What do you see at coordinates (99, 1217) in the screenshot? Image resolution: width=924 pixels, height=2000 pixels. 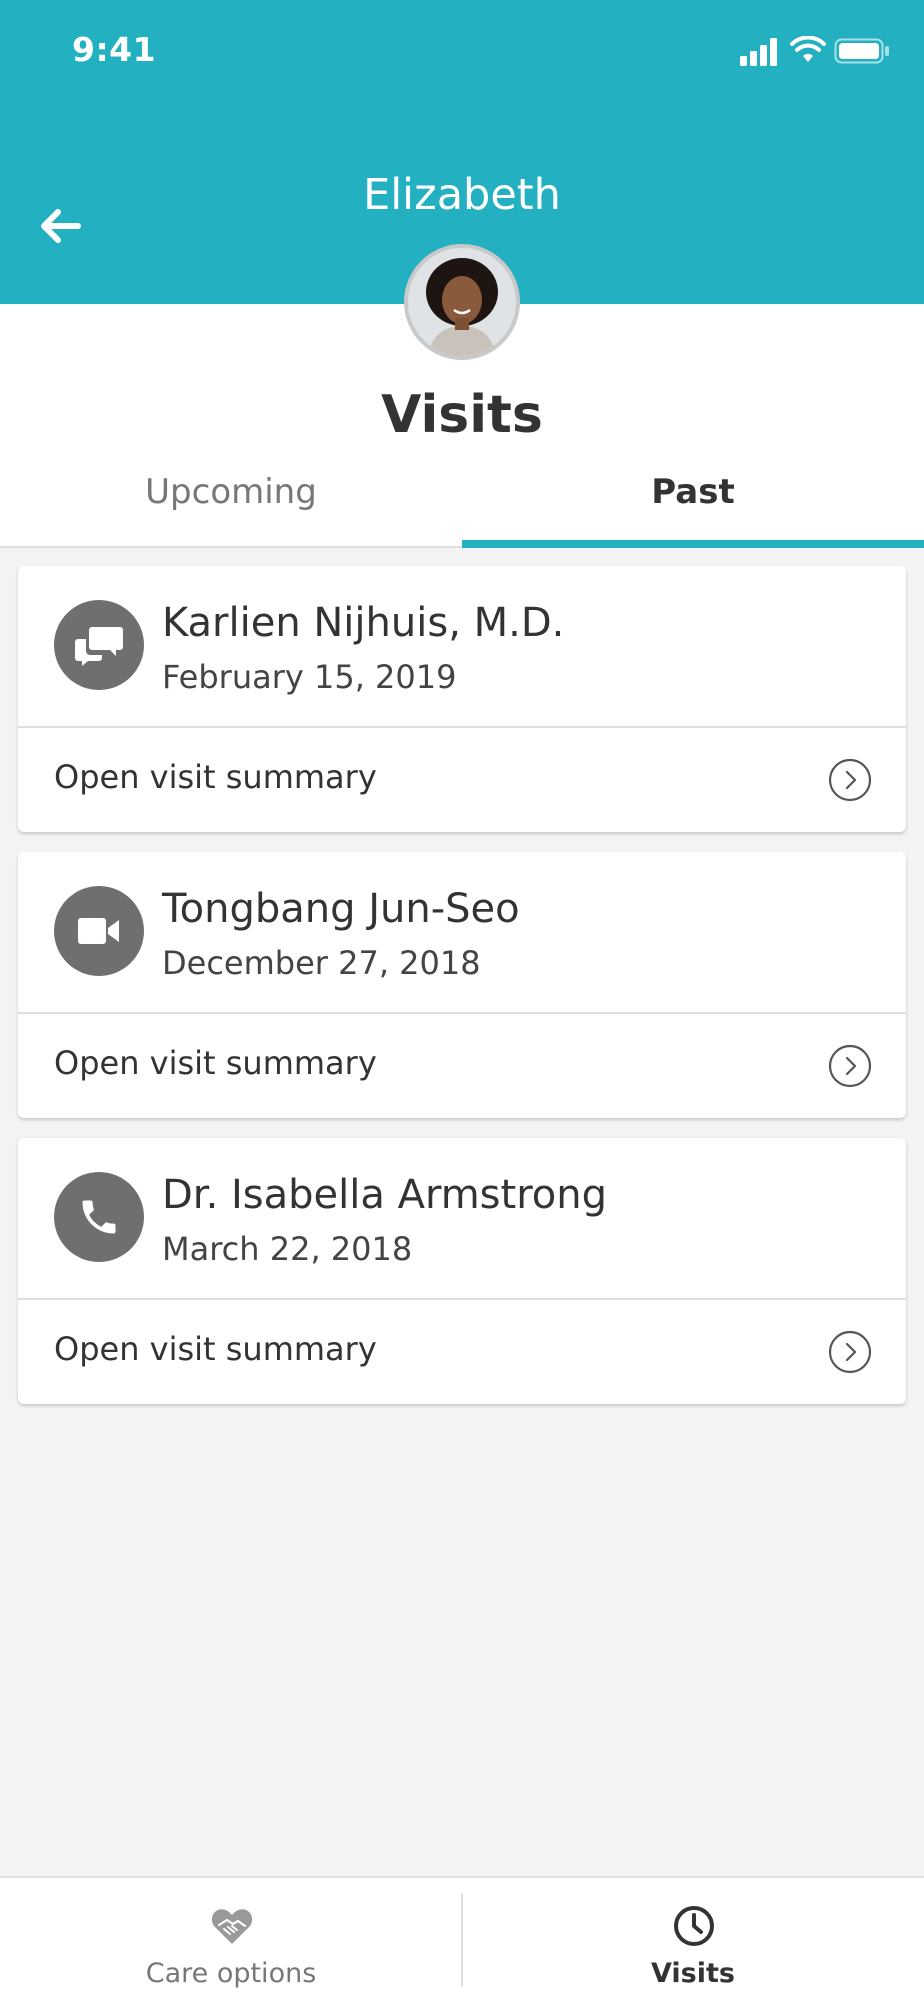 I see `phone-icon` at bounding box center [99, 1217].